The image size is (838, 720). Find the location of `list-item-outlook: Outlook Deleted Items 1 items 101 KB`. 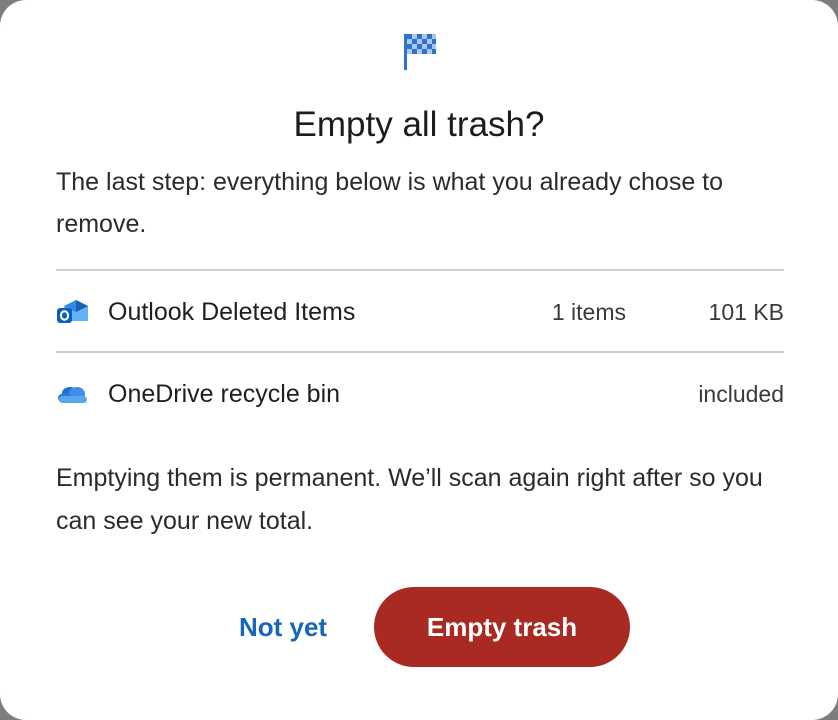

list-item-outlook: Outlook Deleted Items 1 items 101 KB is located at coordinates (420, 312).